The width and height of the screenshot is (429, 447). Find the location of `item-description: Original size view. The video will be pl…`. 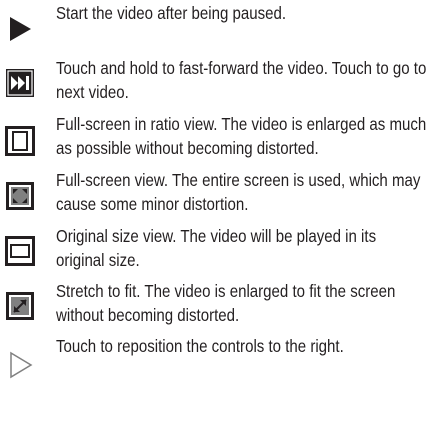

item-description: Original size view. The video will be pl… is located at coordinates (216, 248).